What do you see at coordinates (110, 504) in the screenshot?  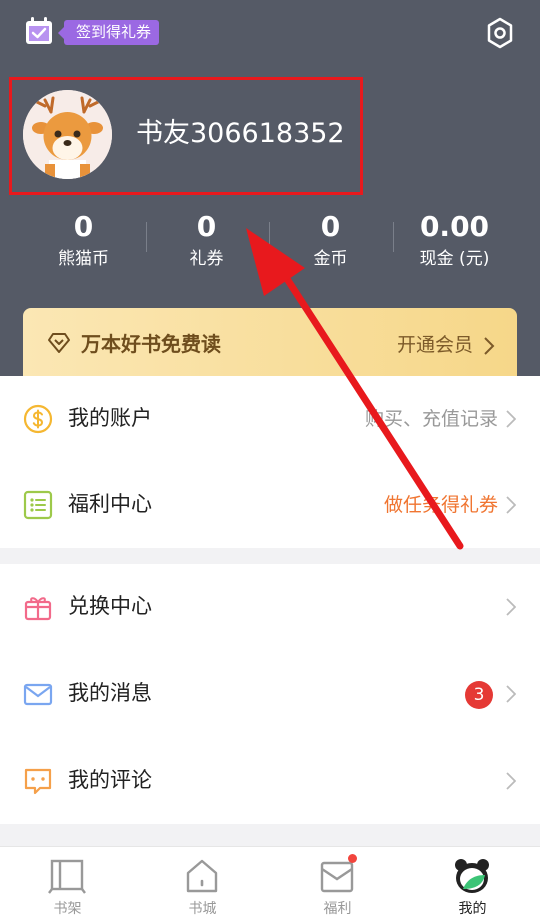 I see `menu-label: 福利中心` at bounding box center [110, 504].